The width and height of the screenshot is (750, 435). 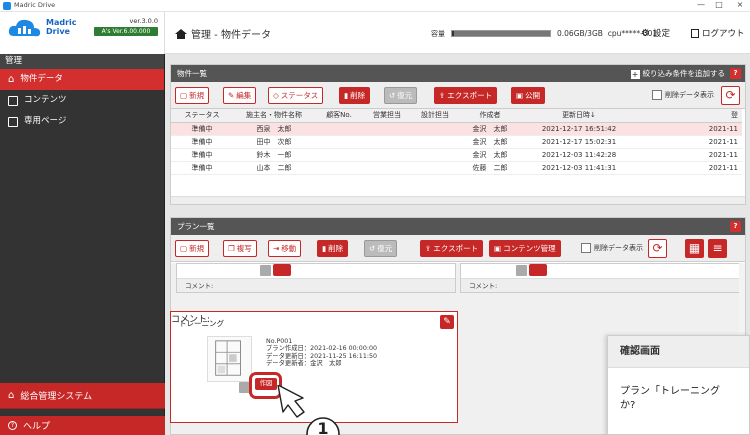 I want to click on capacity-text: 0.06GB/3GB, so click(x=580, y=33).